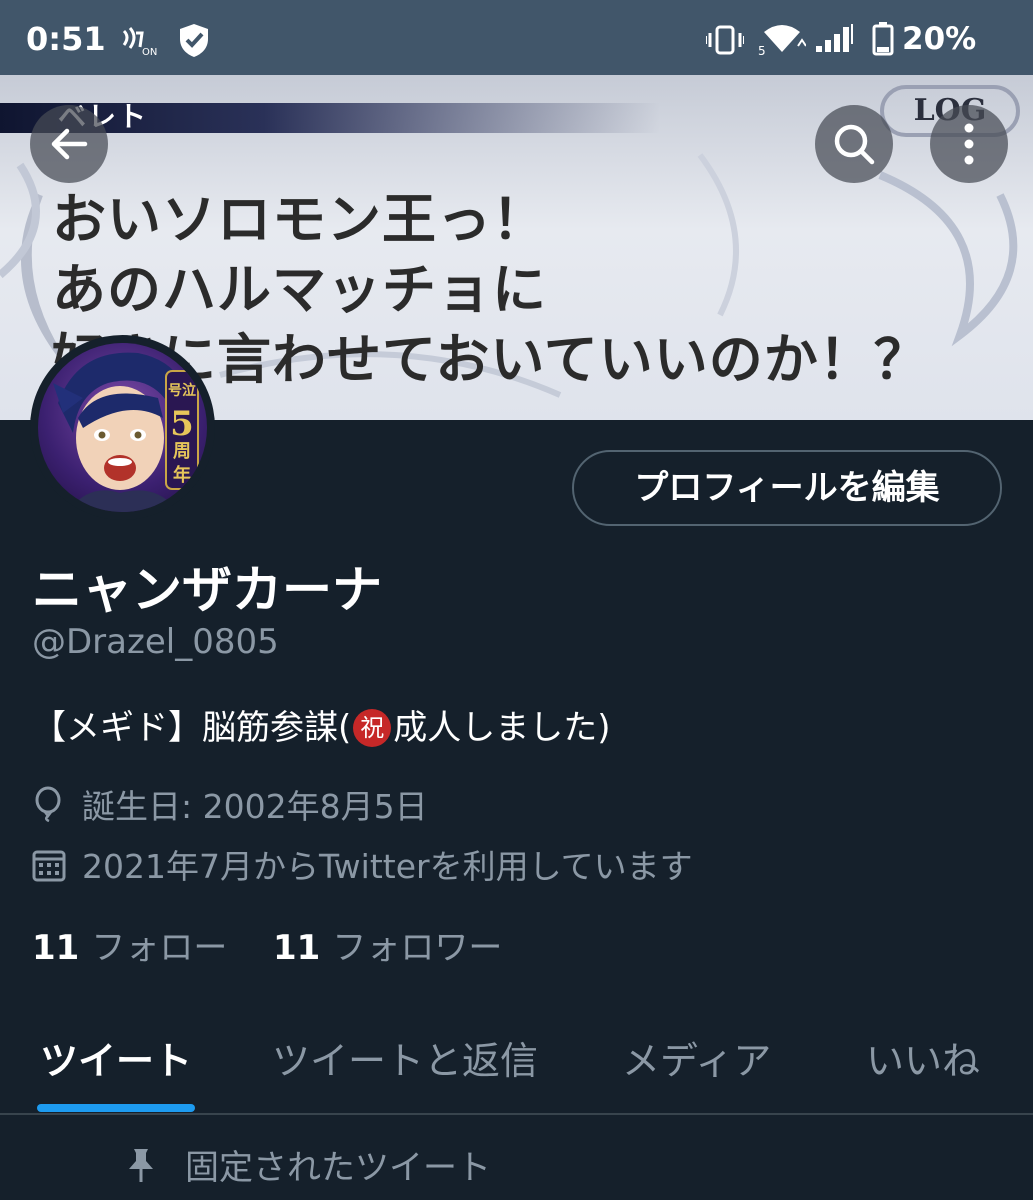 This screenshot has height=1200, width=1033. I want to click on bio-badge: 祝, so click(372, 728).